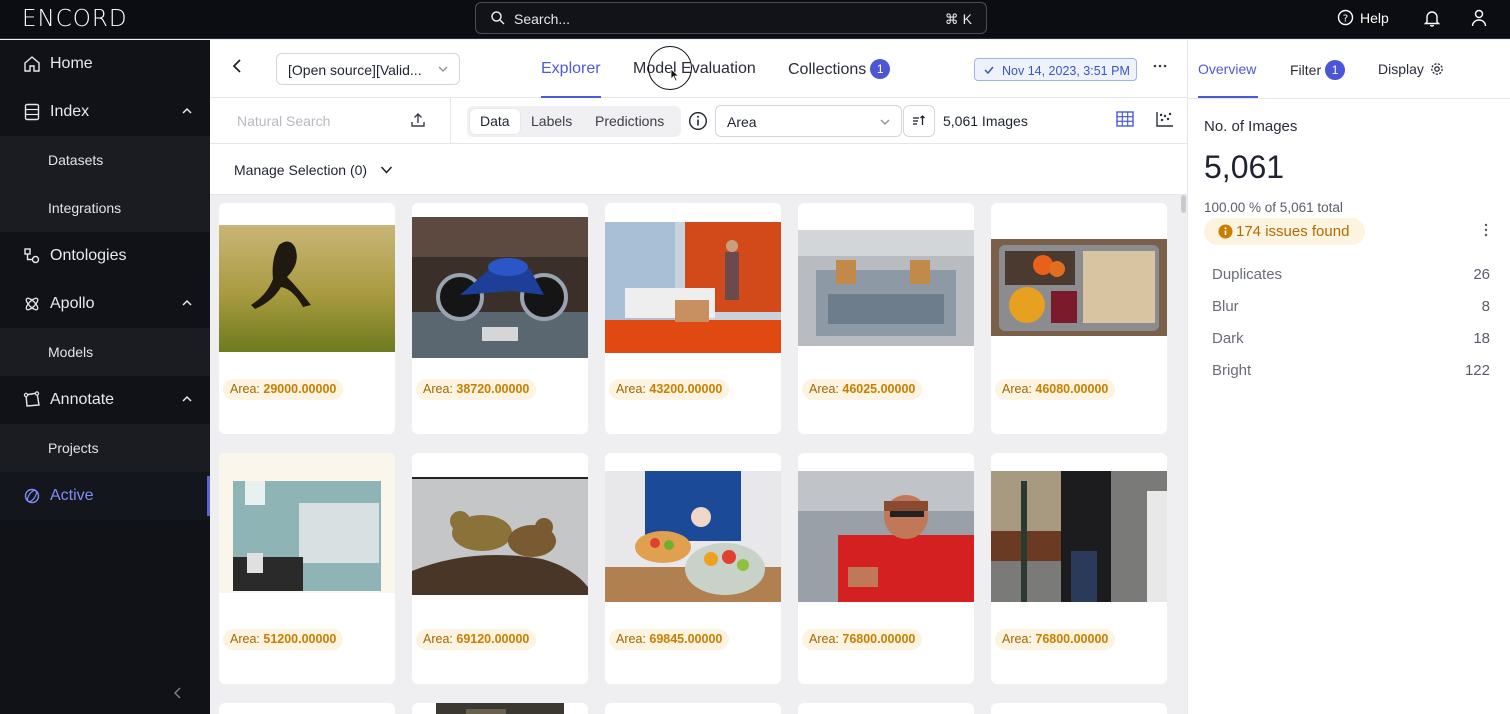  I want to click on image-card: Area: 38720.00000, so click(500, 318).